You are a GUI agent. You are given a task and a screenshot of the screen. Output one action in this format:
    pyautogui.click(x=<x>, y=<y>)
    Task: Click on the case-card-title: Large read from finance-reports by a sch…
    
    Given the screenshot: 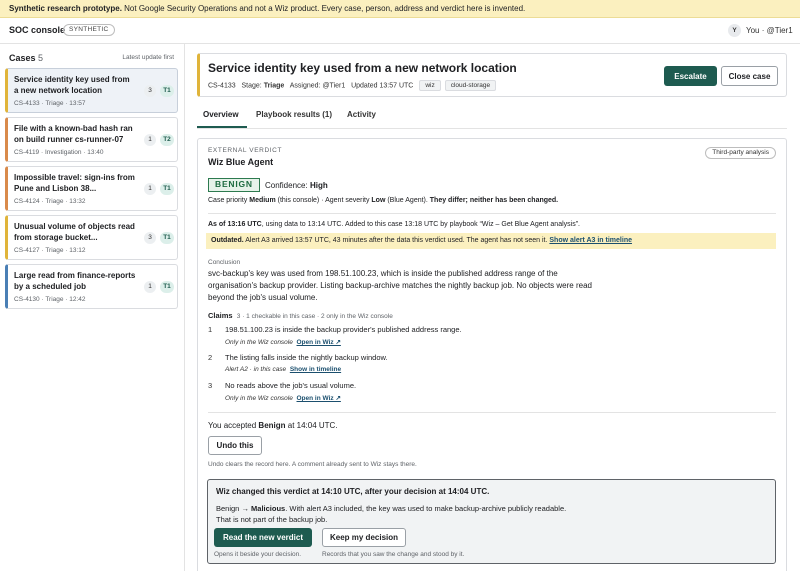 What is the action you would take?
    pyautogui.click(x=75, y=281)
    